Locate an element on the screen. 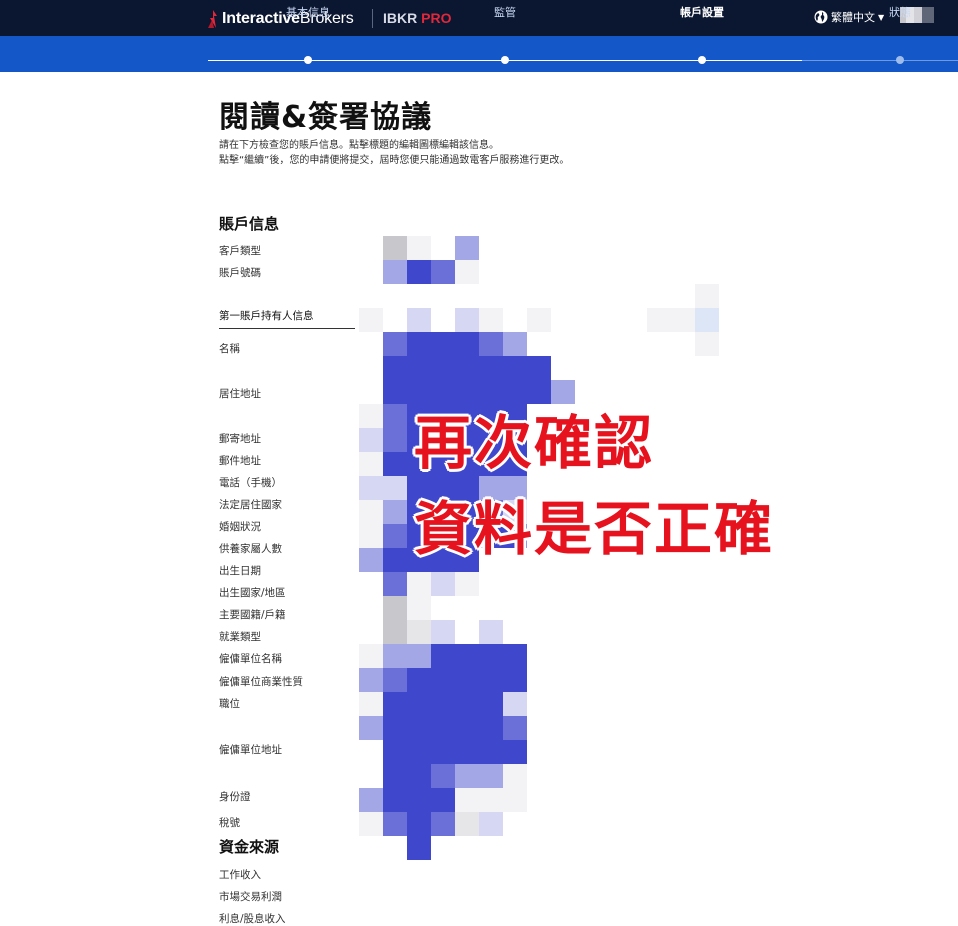 This screenshot has height=926, width=958. annotation-line-1: 再次確認 is located at coordinates (534, 443).